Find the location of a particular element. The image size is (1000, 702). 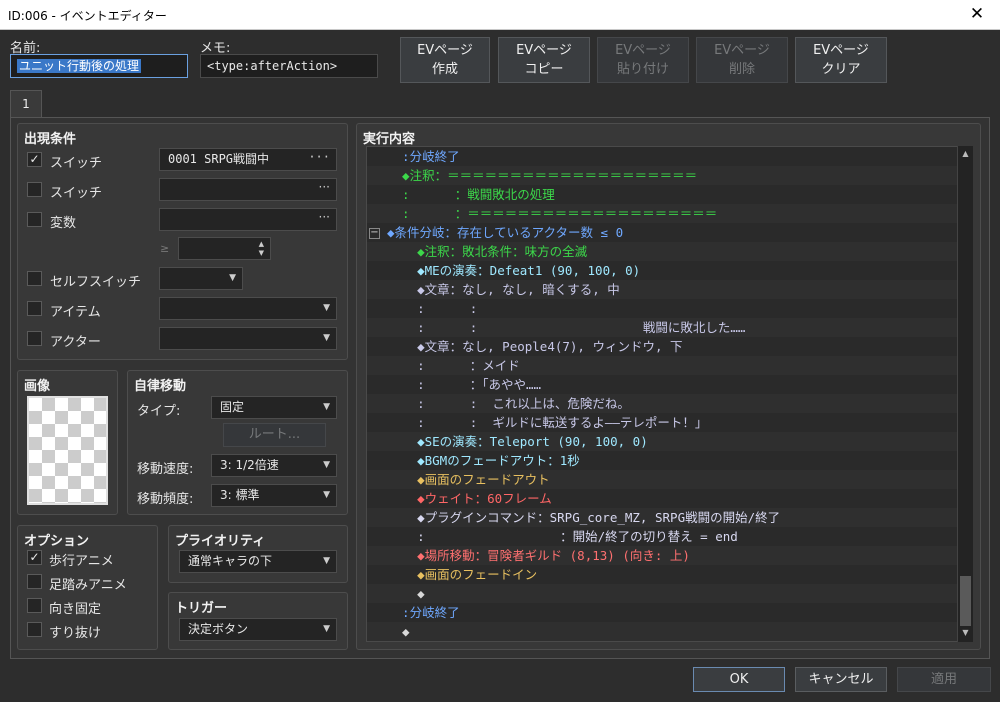

command-line: ◆文章：なし, People4(7), ウィンドウ, 下 is located at coordinates (669, 346).